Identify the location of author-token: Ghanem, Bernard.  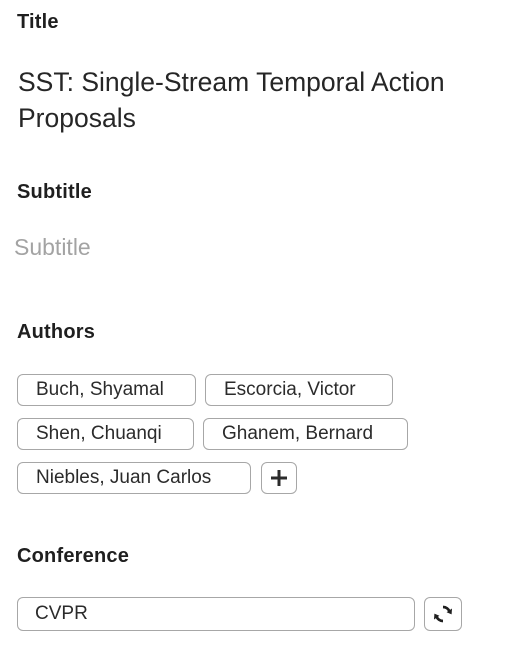
(305, 434).